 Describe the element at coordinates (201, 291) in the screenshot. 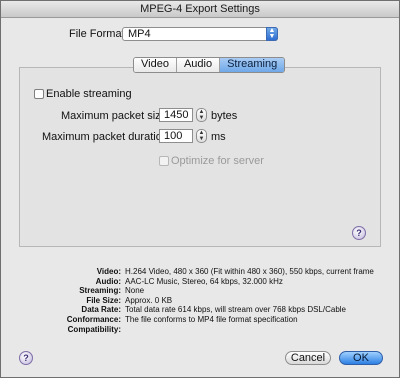

I see `summary-row: Streaming: None` at that location.